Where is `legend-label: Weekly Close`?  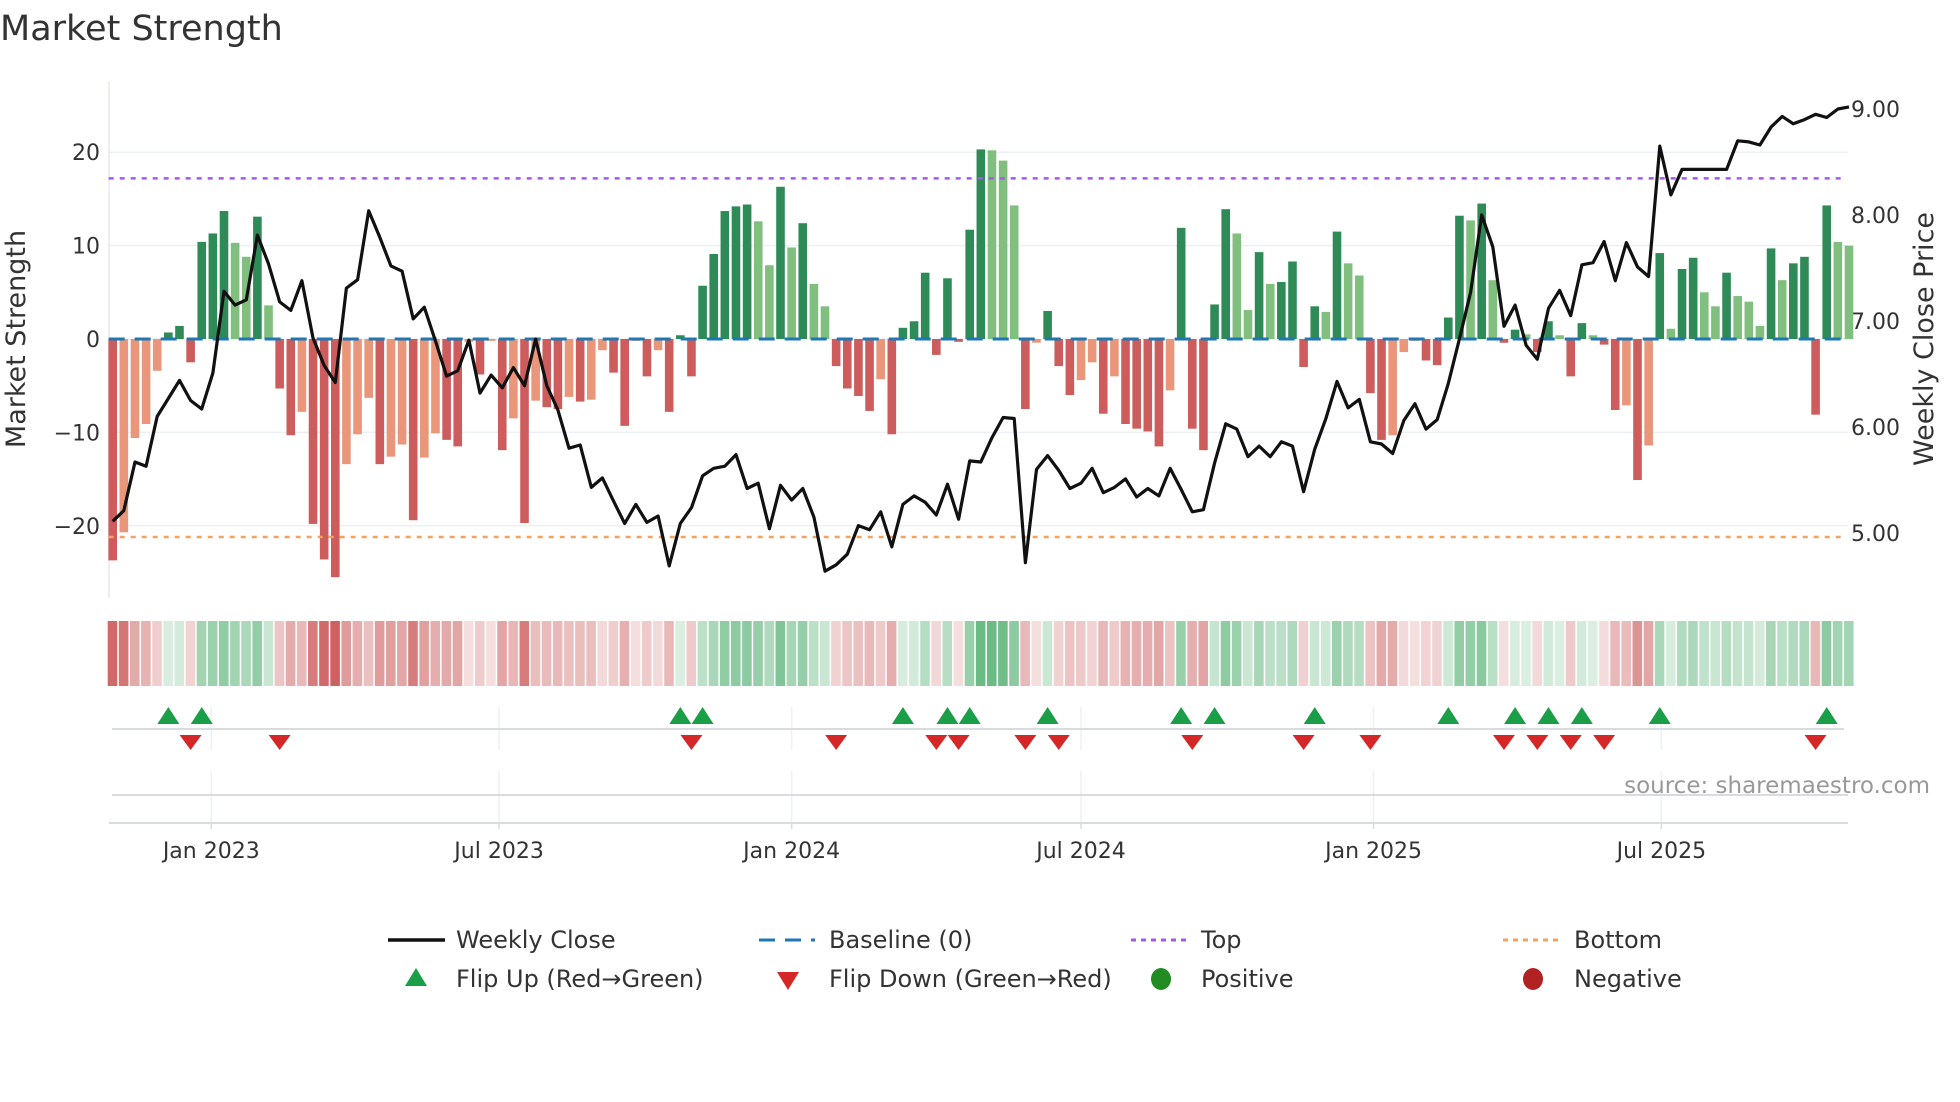
legend-label: Weekly Close is located at coordinates (536, 940).